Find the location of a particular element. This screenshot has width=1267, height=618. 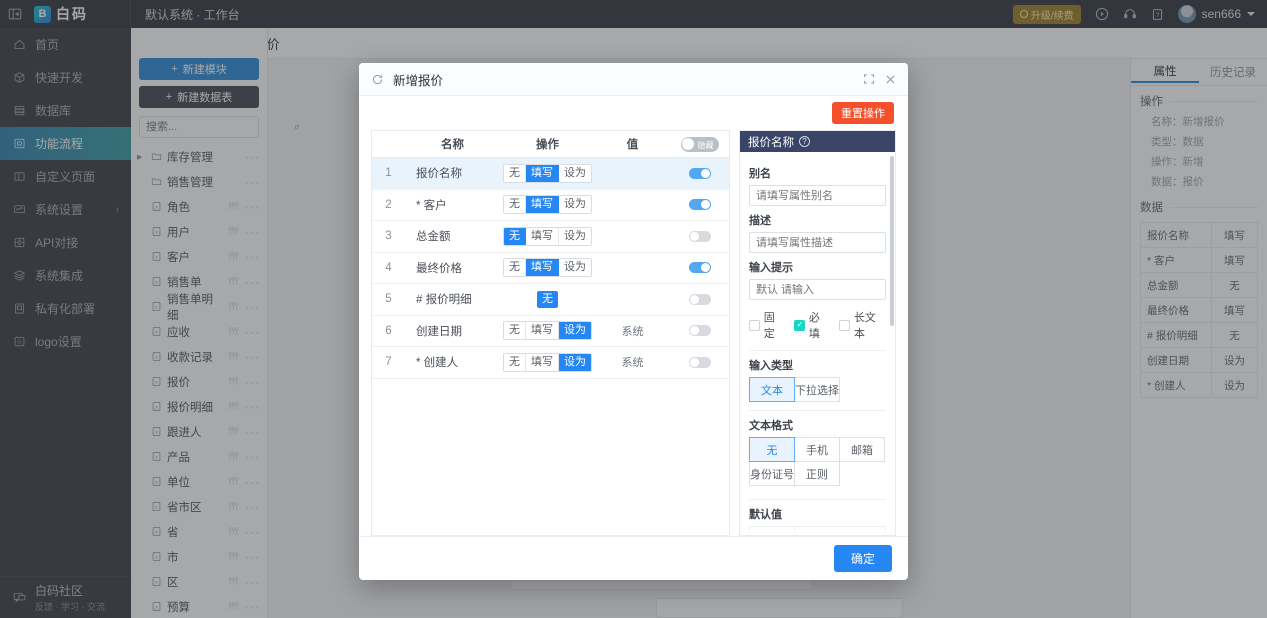

field-name: # 报价明细 is located at coordinates (444, 300).